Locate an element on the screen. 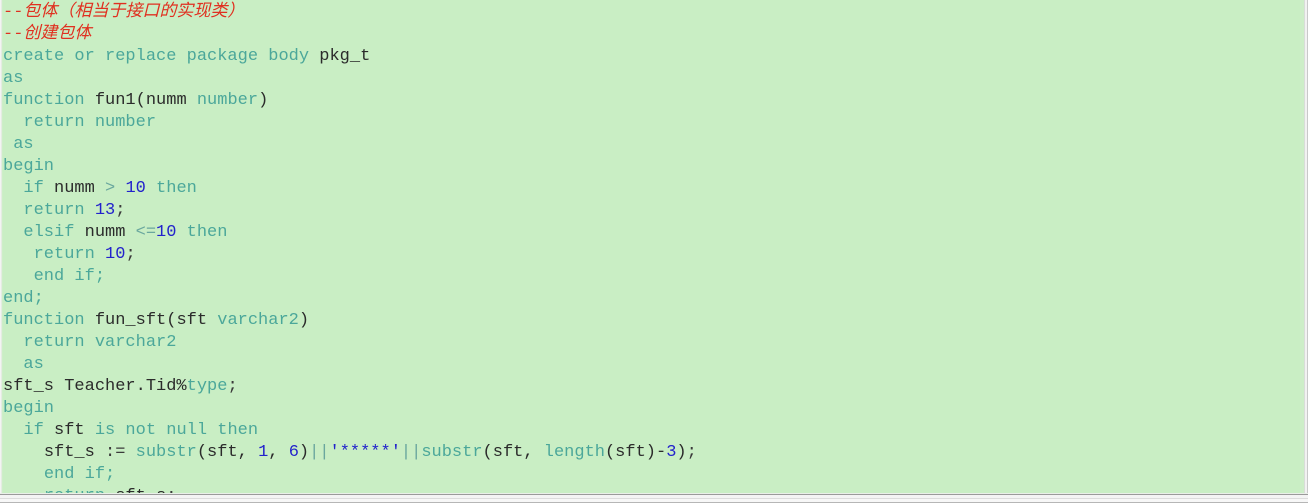 This screenshot has height=503, width=1308. code-token-id: sft_s Teacher.Tid% is located at coordinates (95, 386).